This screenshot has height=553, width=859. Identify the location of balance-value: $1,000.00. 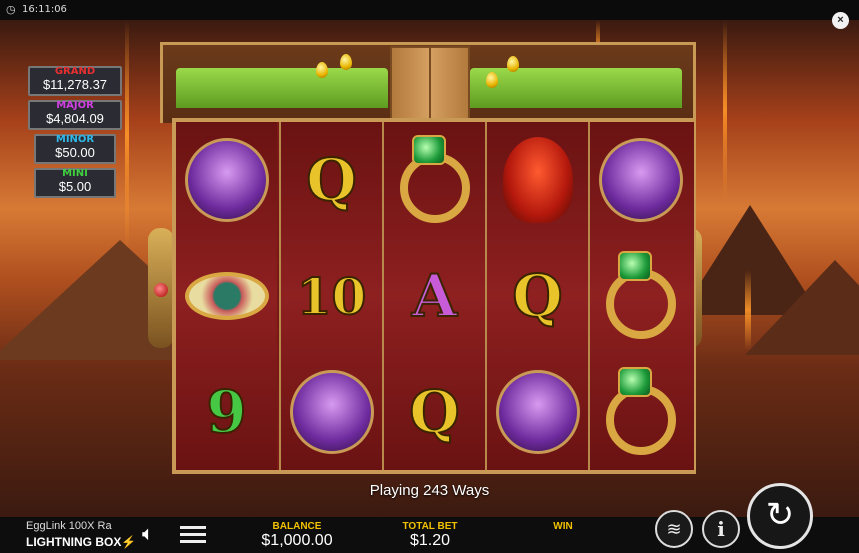
(297, 540).